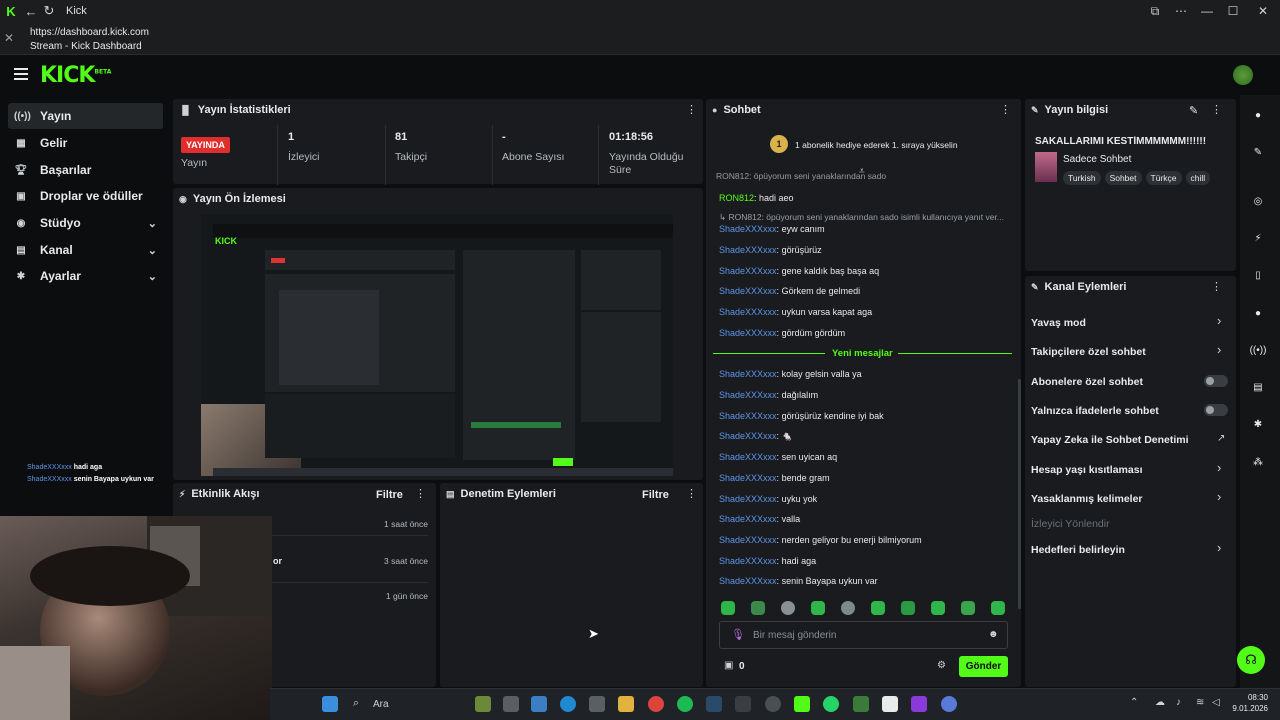  Describe the element at coordinates (1251, 660) in the screenshot. I see `support-button: ☊` at that location.